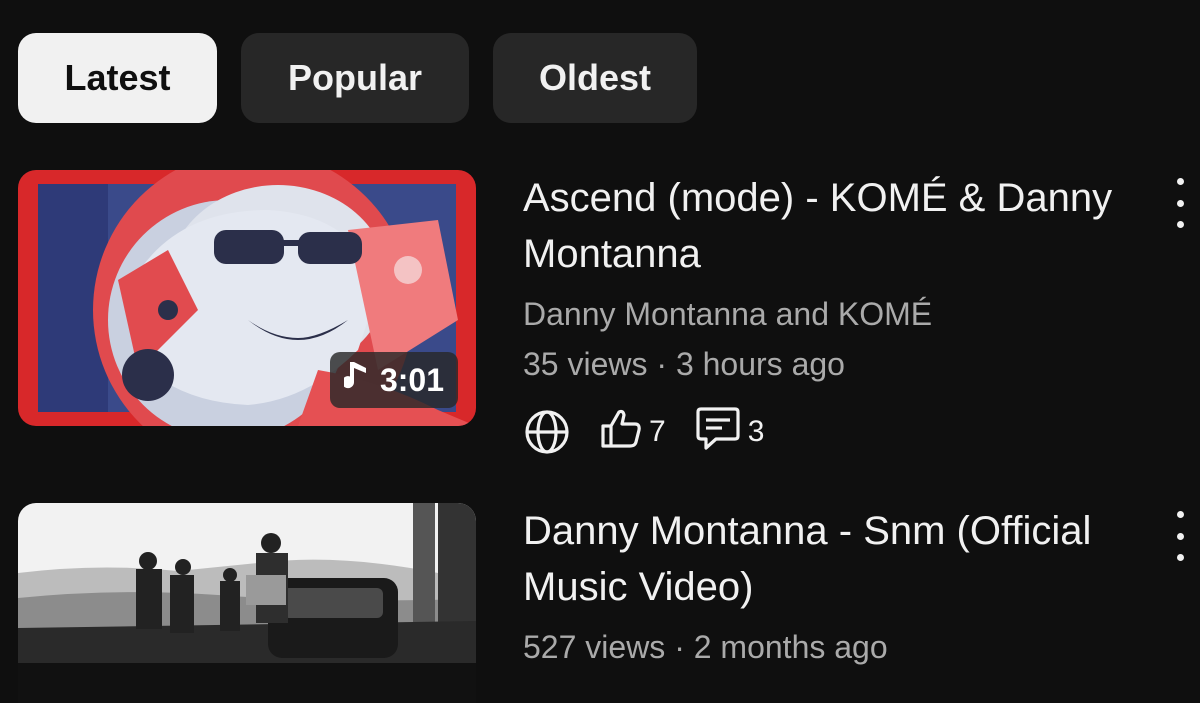 The width and height of the screenshot is (1200, 703). What do you see at coordinates (790, 647) in the screenshot?
I see `upload-age: 2 months ago` at bounding box center [790, 647].